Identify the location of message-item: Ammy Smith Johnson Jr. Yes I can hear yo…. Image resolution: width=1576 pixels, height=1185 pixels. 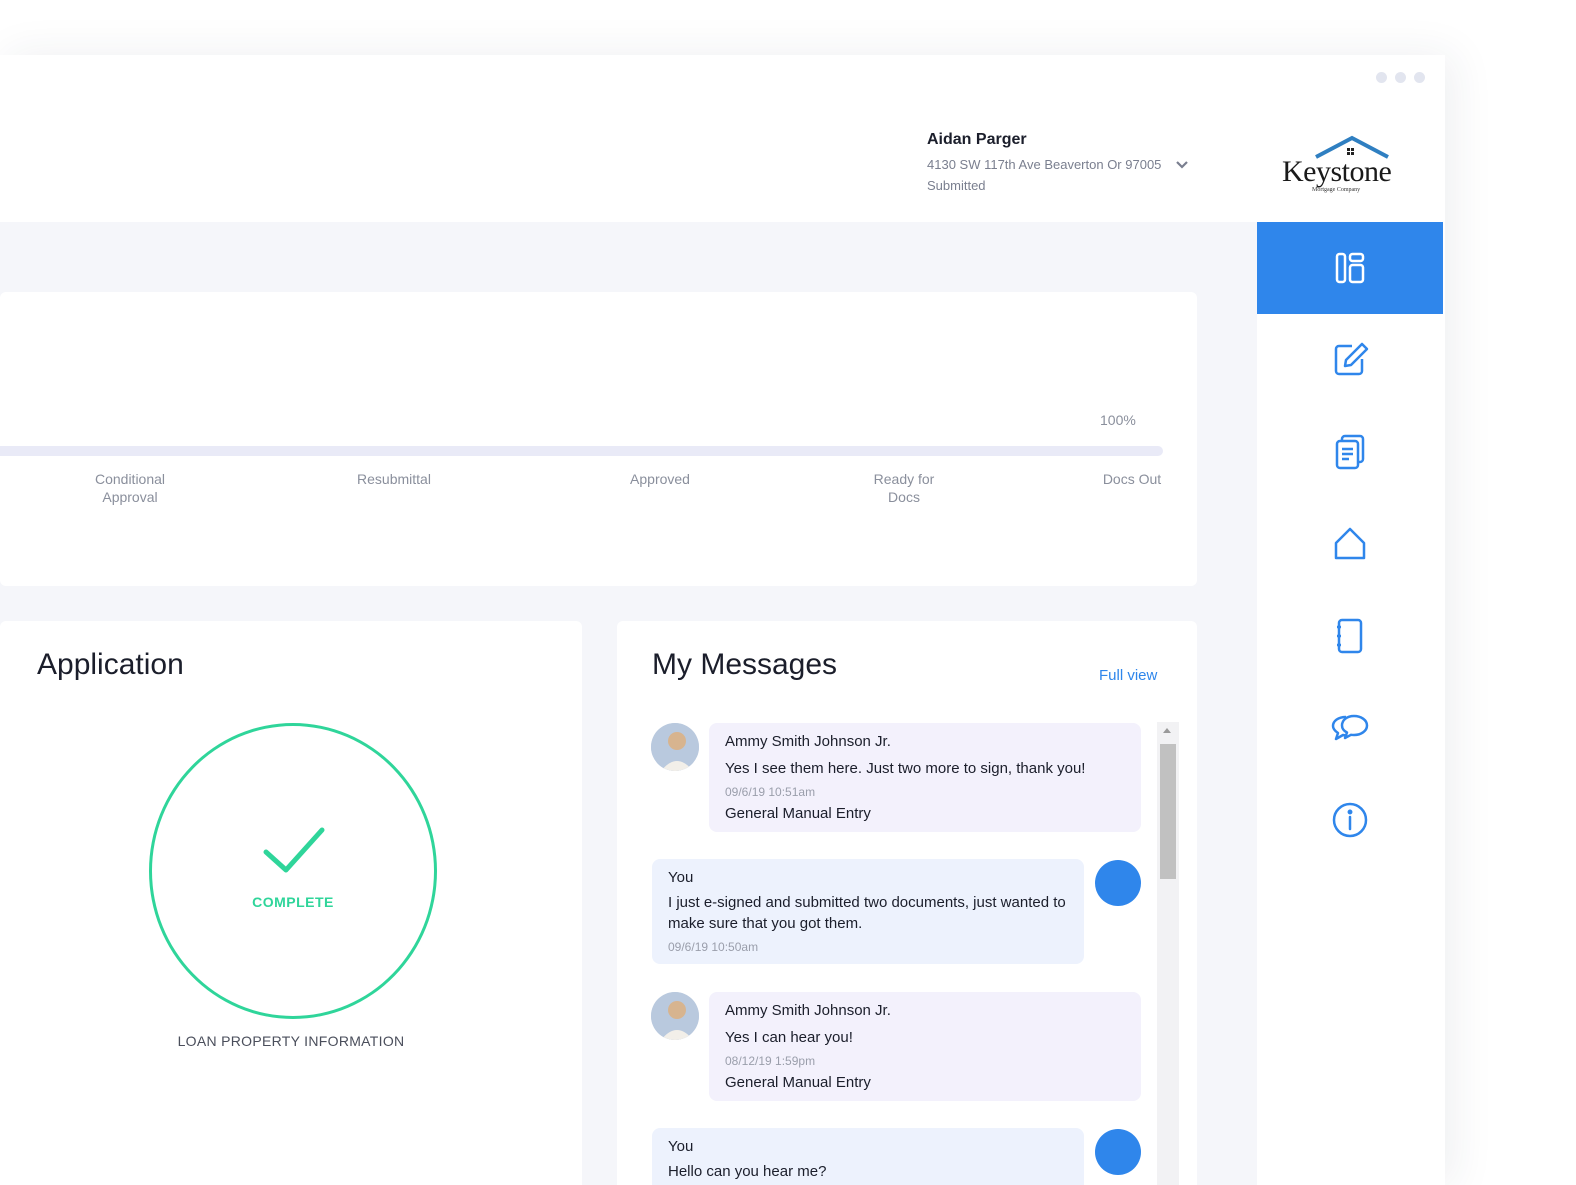
(925, 1046).